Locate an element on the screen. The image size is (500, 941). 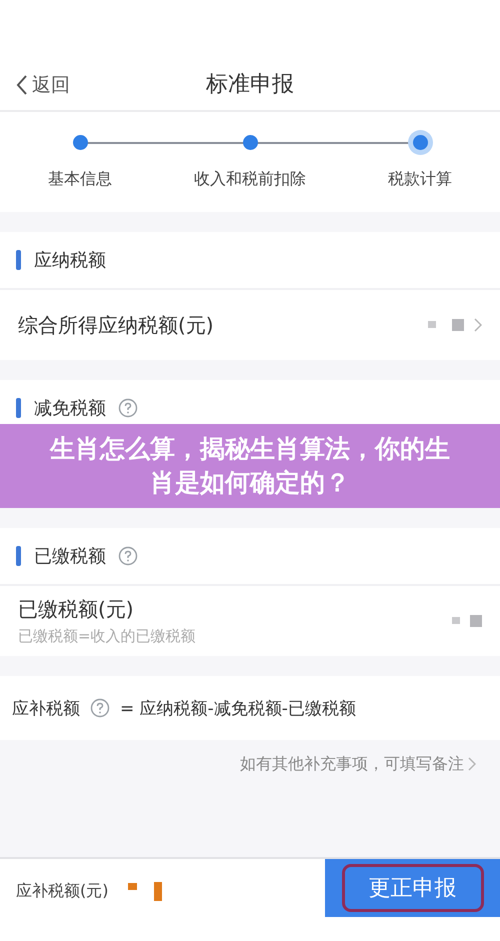
form-row: 已缴税额(元) 已缴税额=收入的已缴税额 is located at coordinates (250, 621).